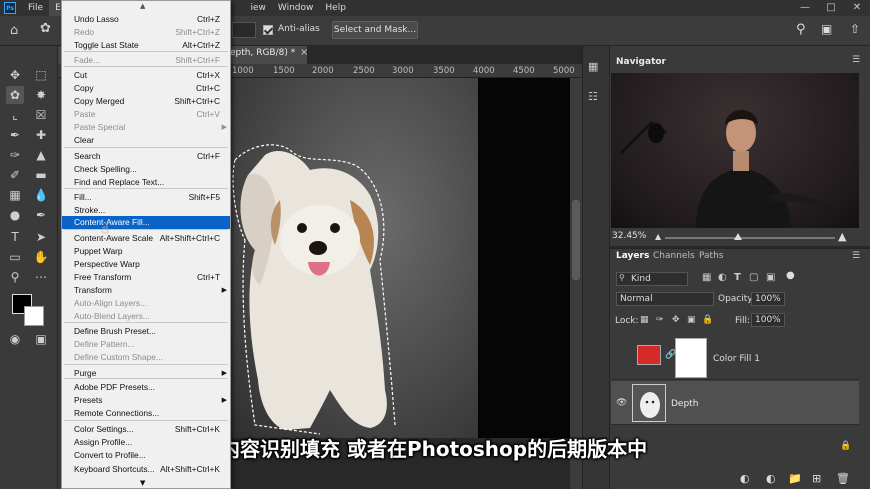 The image size is (870, 489). Describe the element at coordinates (801, 29) in the screenshot. I see `search-icon: ⚲` at that location.